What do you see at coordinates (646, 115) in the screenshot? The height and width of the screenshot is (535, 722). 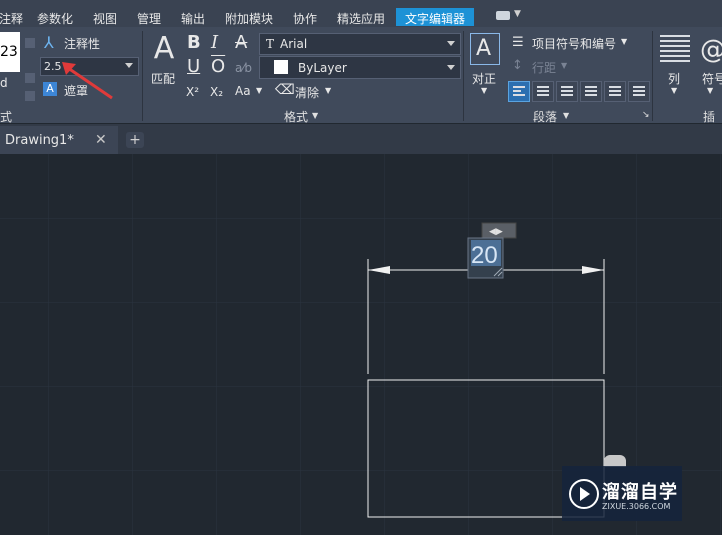 I see `dialog-launcher-icon: ↘` at bounding box center [646, 115].